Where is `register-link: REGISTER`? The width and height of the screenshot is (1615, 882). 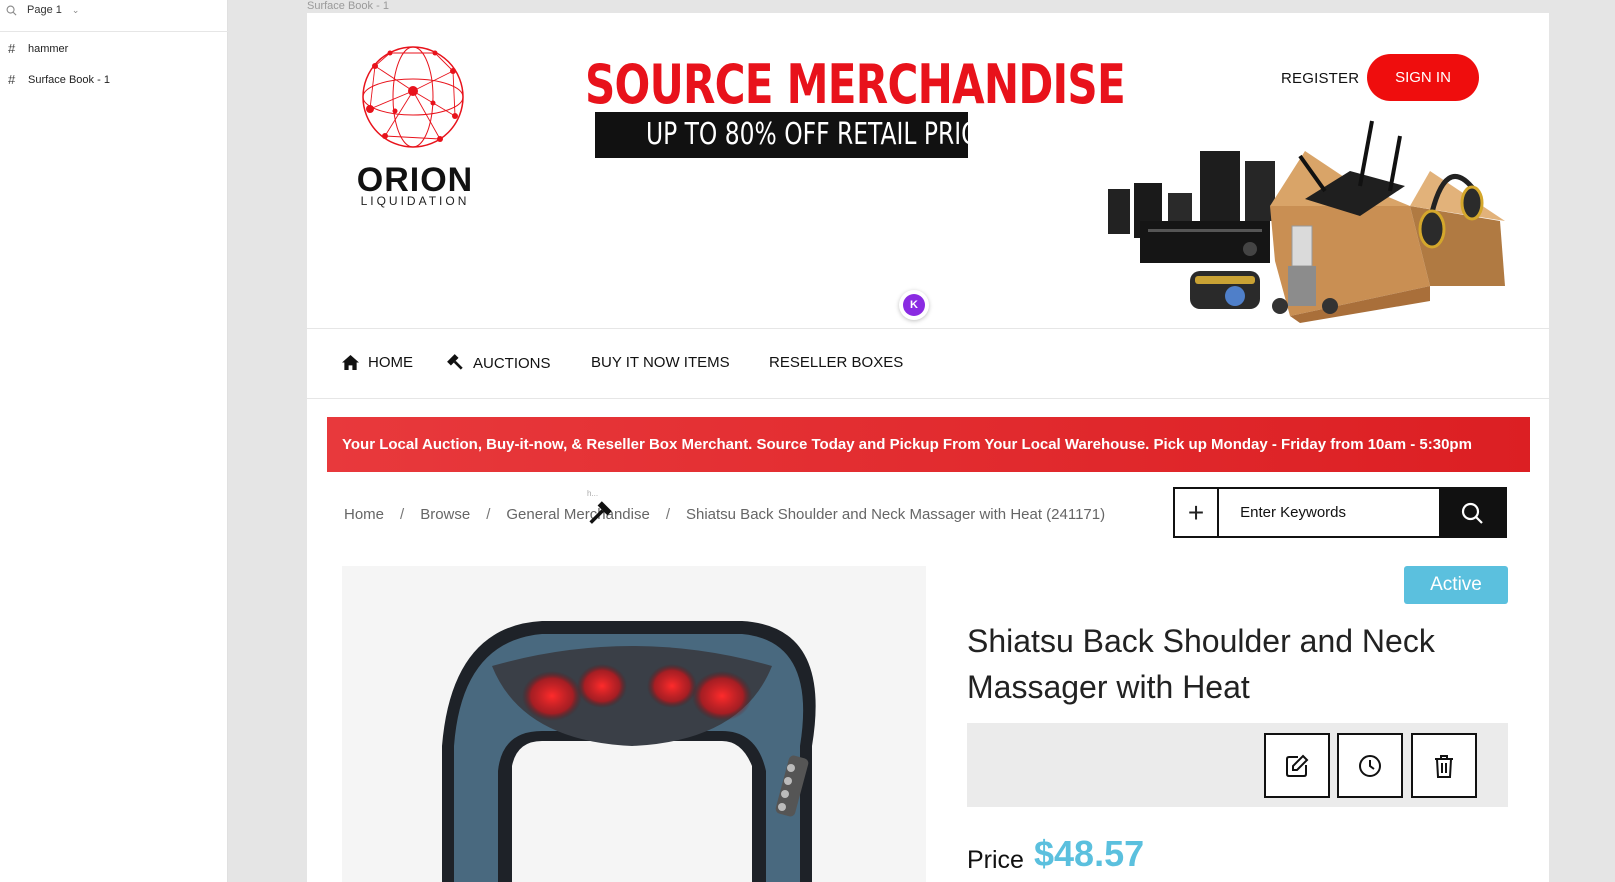
register-link: REGISTER is located at coordinates (1320, 78).